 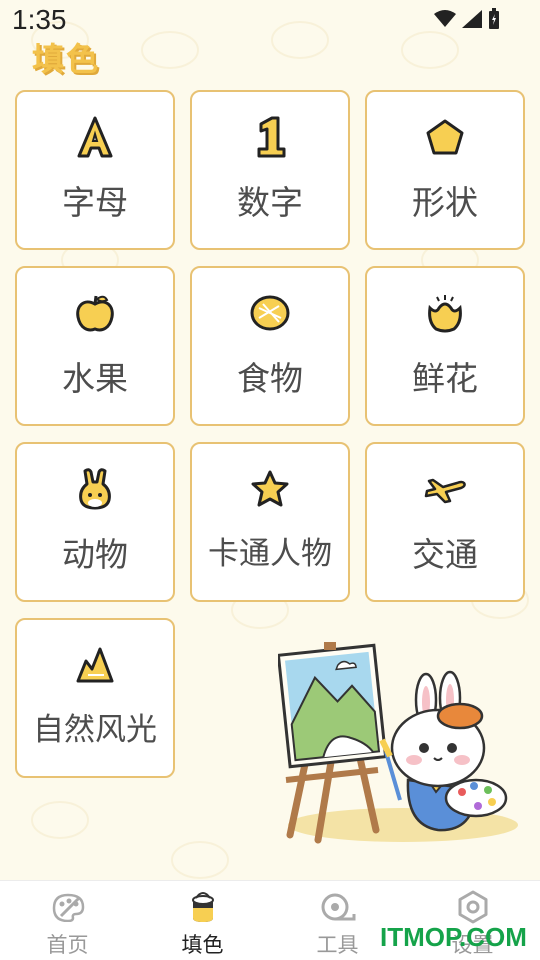 I want to click on bread-icon, so click(x=270, y=313).